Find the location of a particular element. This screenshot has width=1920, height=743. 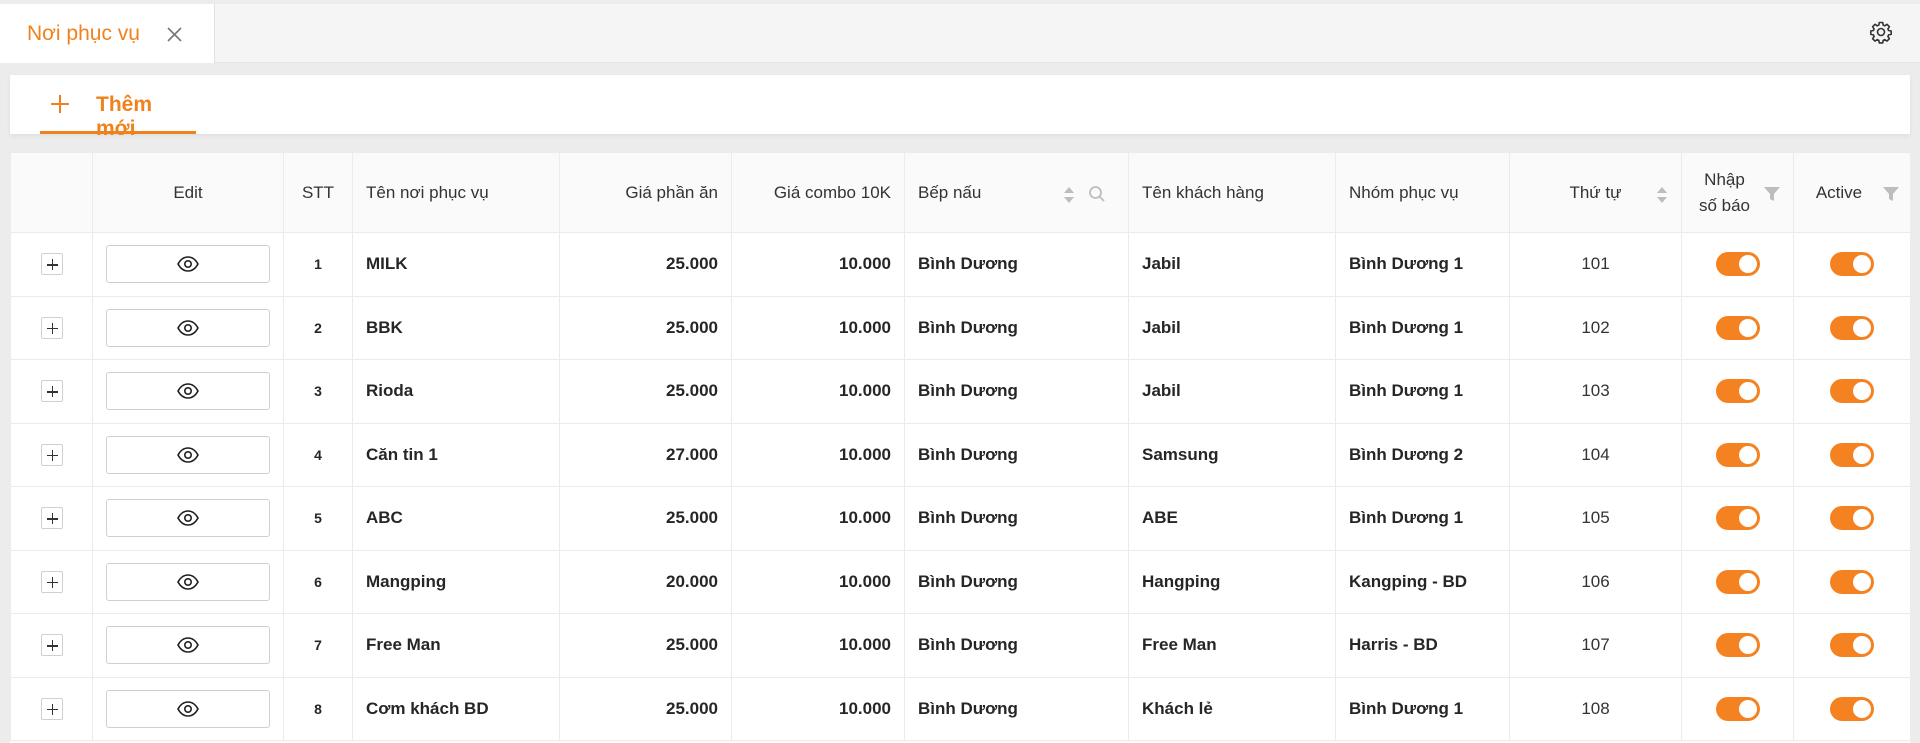

cell-name: BBK is located at coordinates (456, 327).